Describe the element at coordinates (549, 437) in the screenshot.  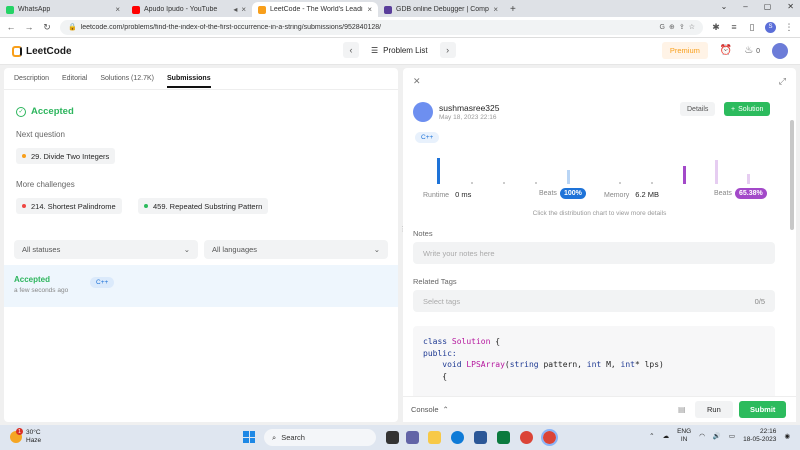
I see `chrome-active-icon` at that location.